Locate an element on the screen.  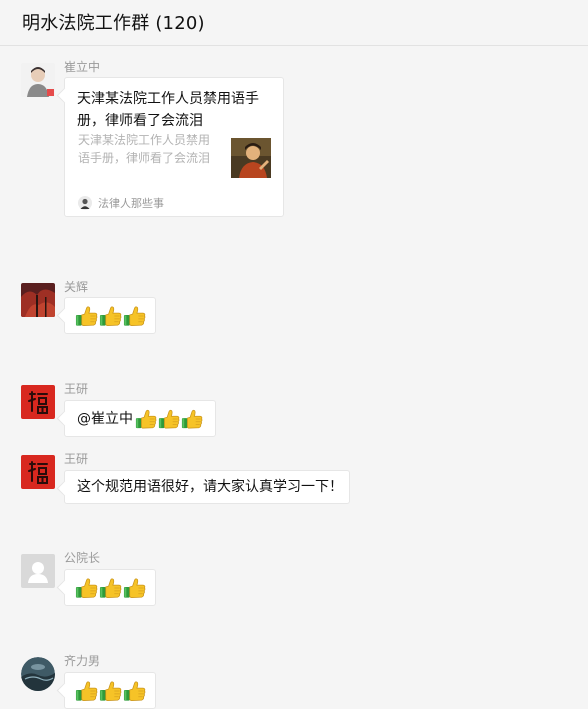
link-card-title: 天津某法院工作人员禁用语手册，律师看了会流泪 is located at coordinates (168, 110).